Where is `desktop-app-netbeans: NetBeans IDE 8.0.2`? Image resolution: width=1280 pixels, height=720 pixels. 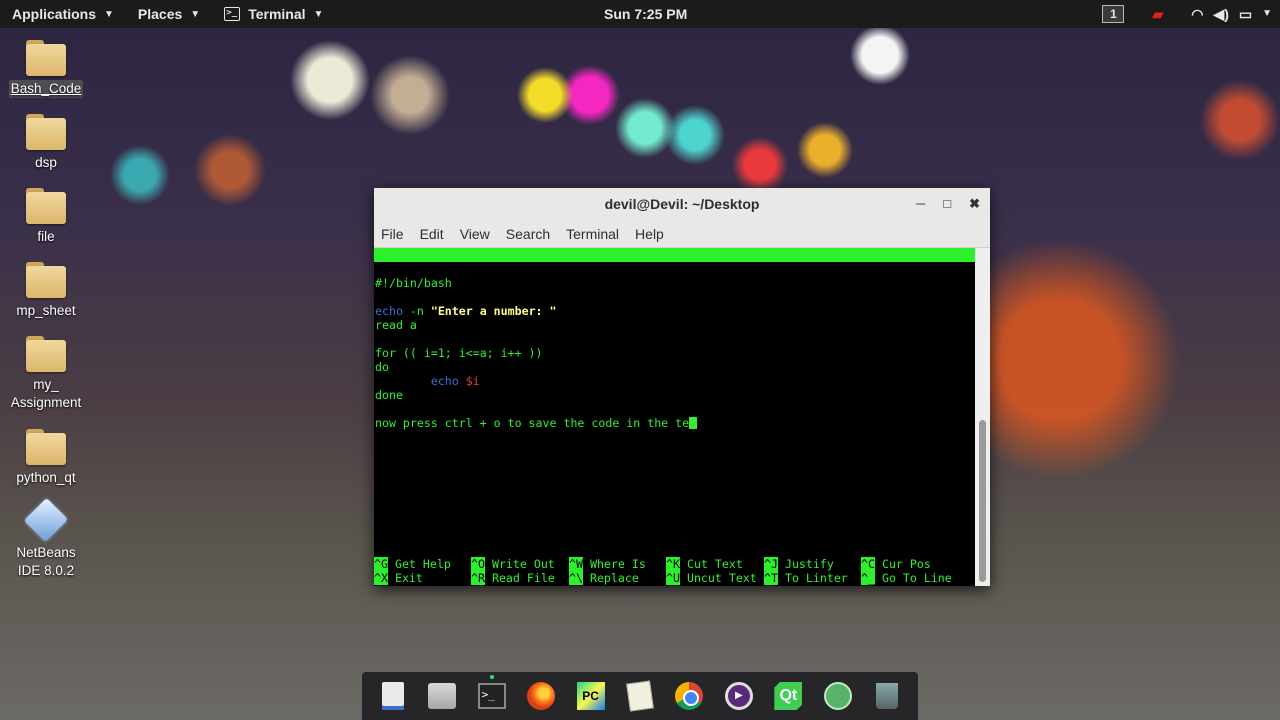 desktop-app-netbeans: NetBeans IDE 8.0.2 is located at coordinates (46, 538).